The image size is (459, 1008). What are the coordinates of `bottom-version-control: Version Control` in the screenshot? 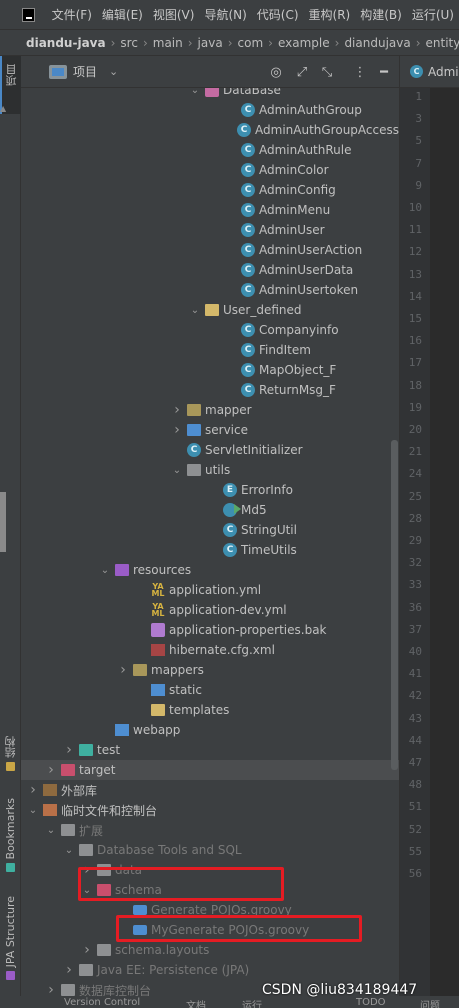 It's located at (102, 1002).